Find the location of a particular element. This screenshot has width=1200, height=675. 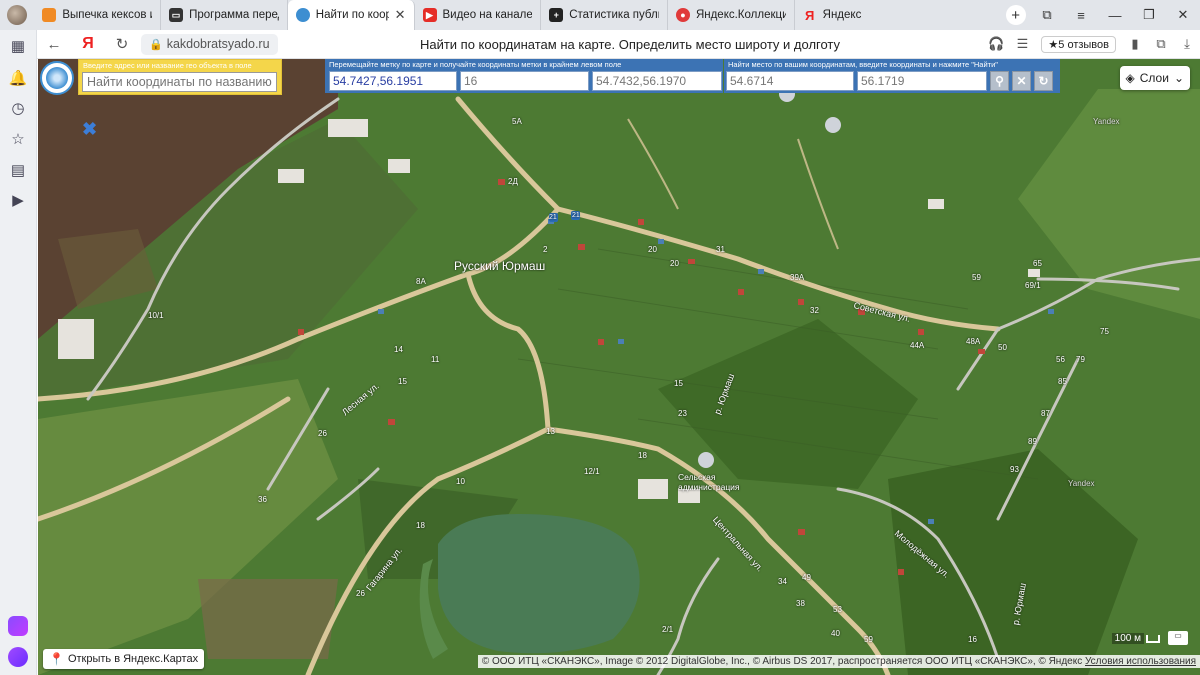

tab-title: Программа передач is located at coordinates (234, 15).